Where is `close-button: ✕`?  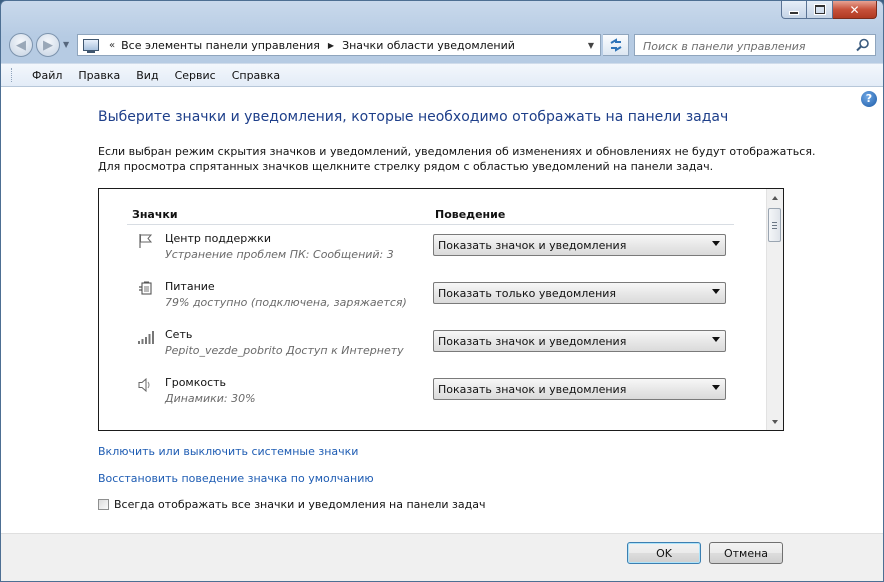
close-button: ✕ is located at coordinates (855, 10).